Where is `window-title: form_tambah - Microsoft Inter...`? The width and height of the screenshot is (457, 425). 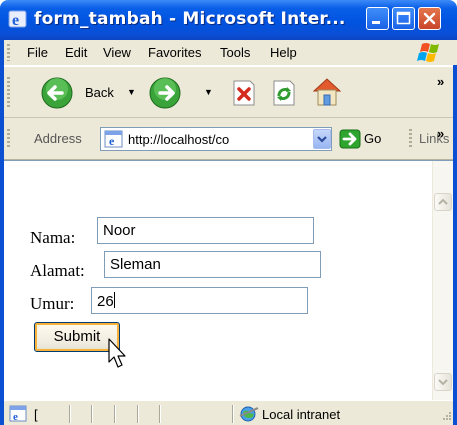
window-title: form_tambah - Microsoft Inter... is located at coordinates (190, 19).